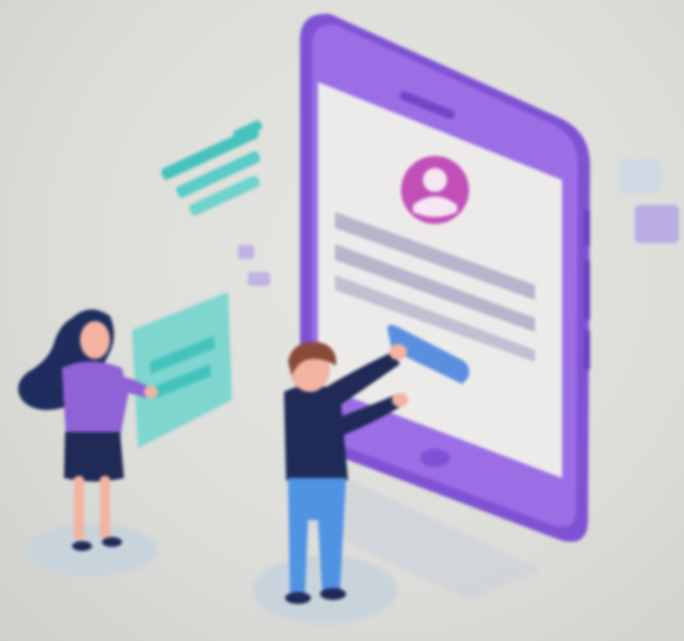 Image resolution: width=684 pixels, height=641 pixels. I want to click on woman-floor-disc, so click(92, 550).